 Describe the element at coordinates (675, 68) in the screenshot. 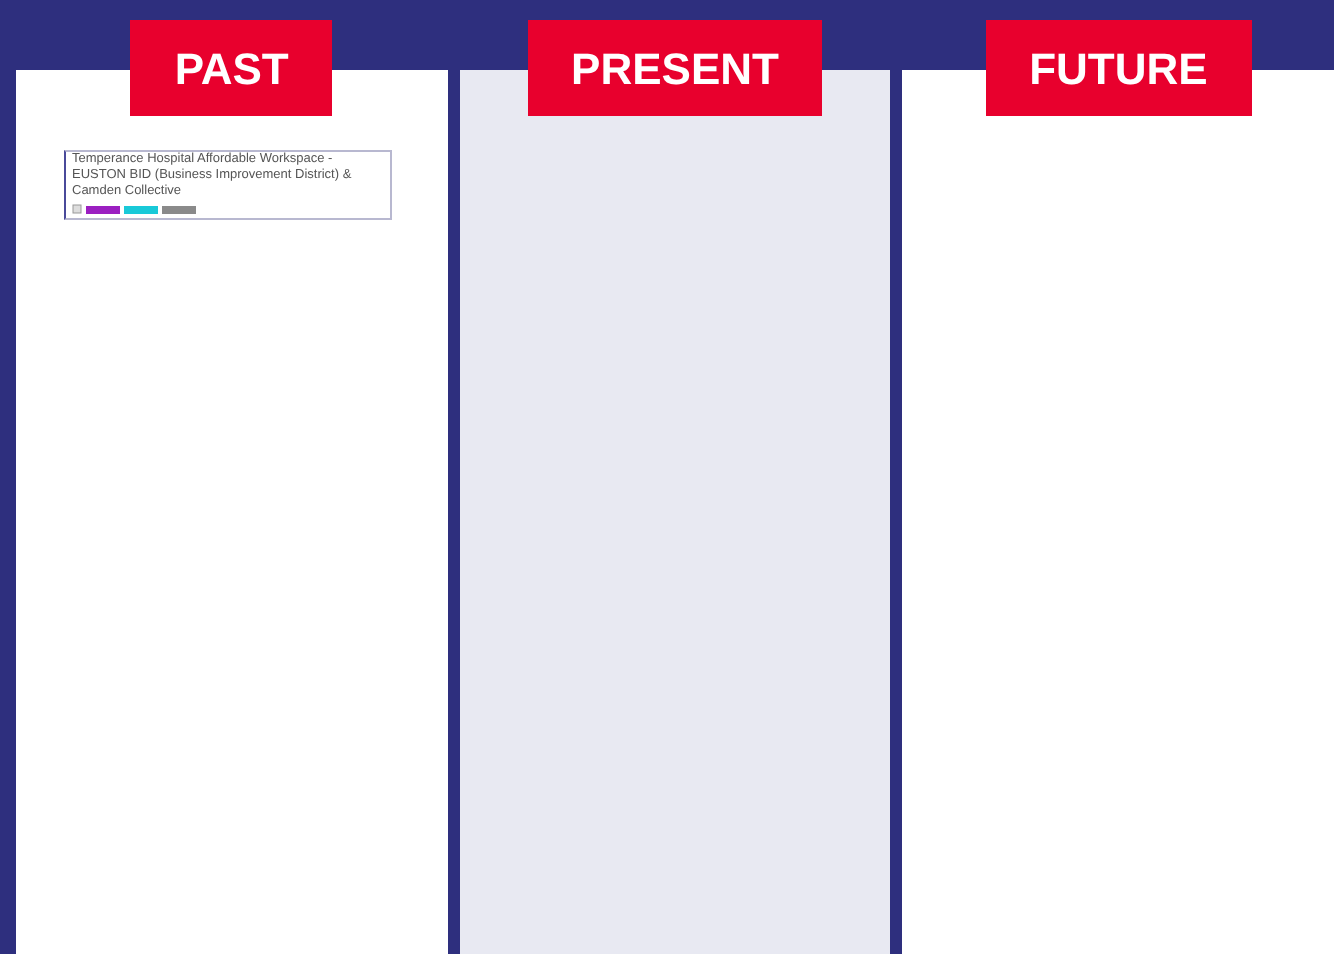

I see `column-title: PRESENT` at that location.